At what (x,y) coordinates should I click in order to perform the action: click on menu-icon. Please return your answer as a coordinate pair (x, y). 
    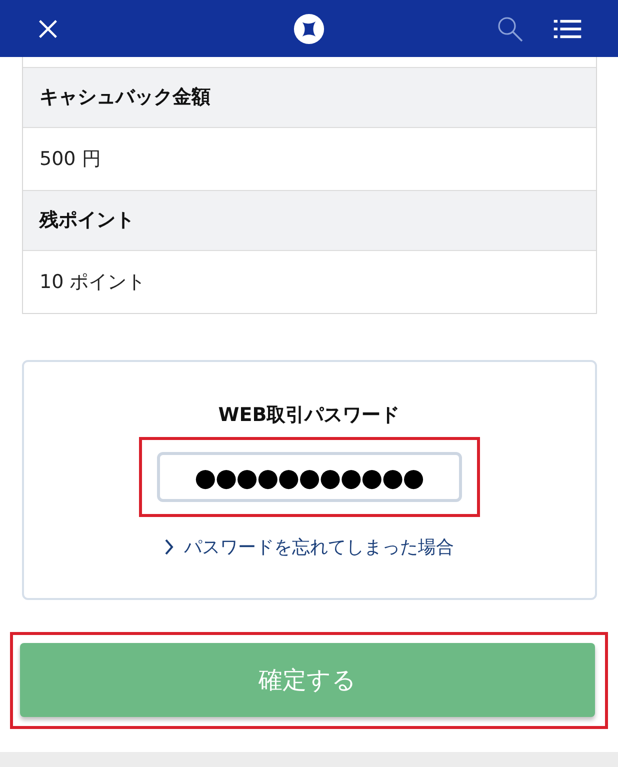
    Looking at the image, I should click on (567, 28).